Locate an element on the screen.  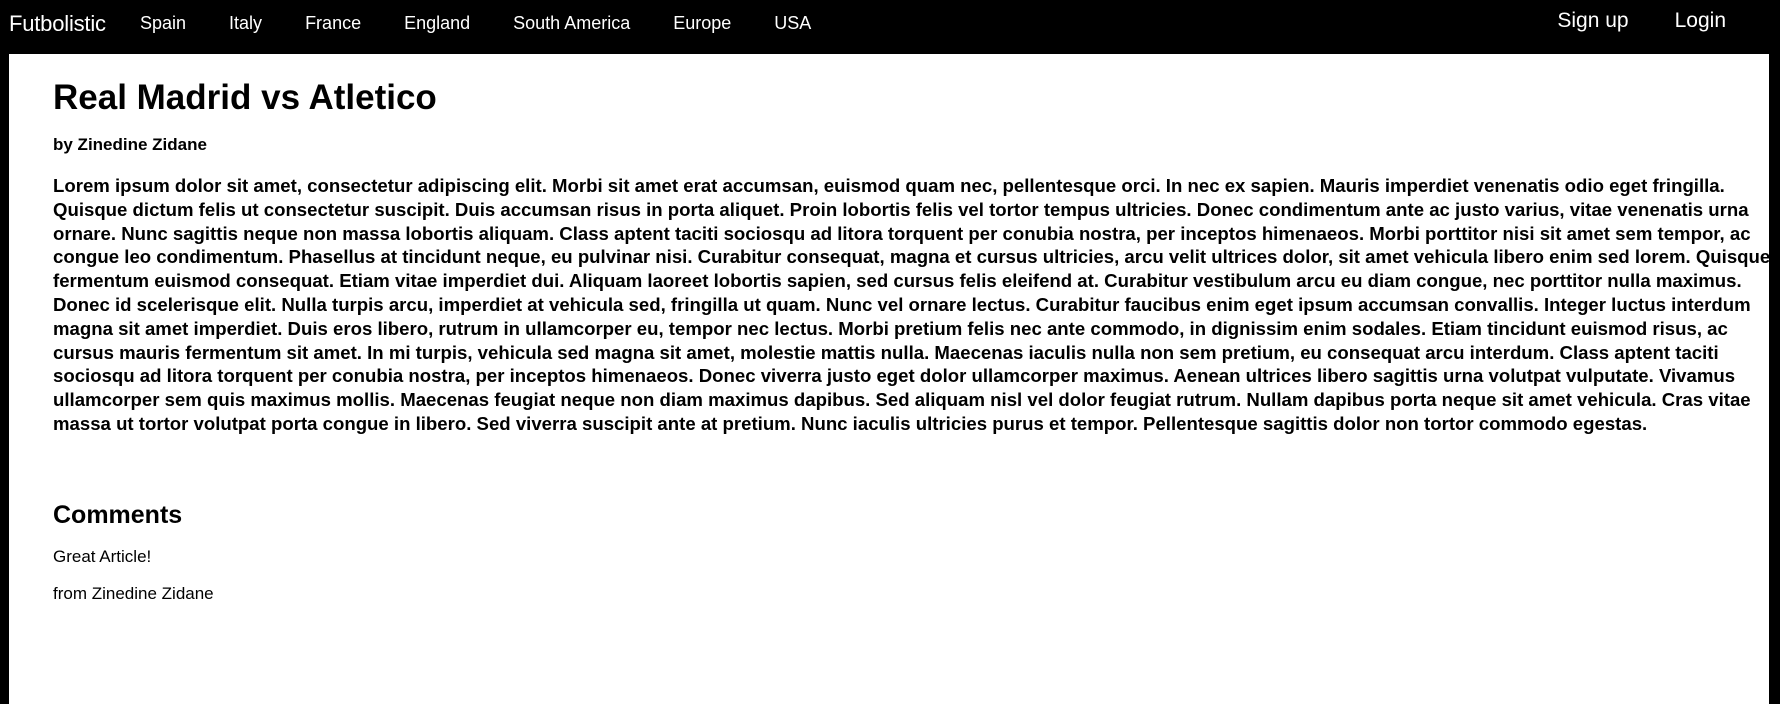
nav-link-france: France is located at coordinates (333, 23).